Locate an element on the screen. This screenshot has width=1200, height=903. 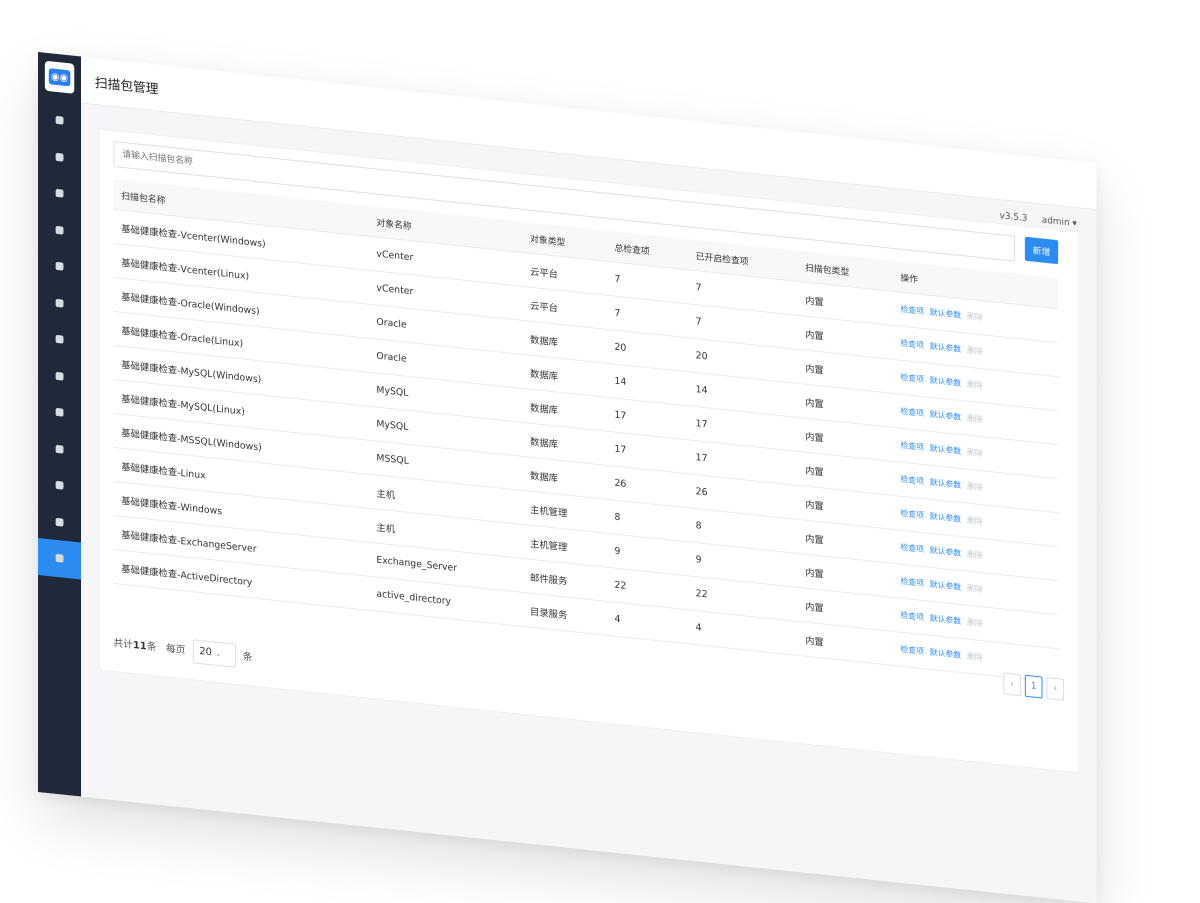
logo-icon: ◉◉ is located at coordinates (59, 77).